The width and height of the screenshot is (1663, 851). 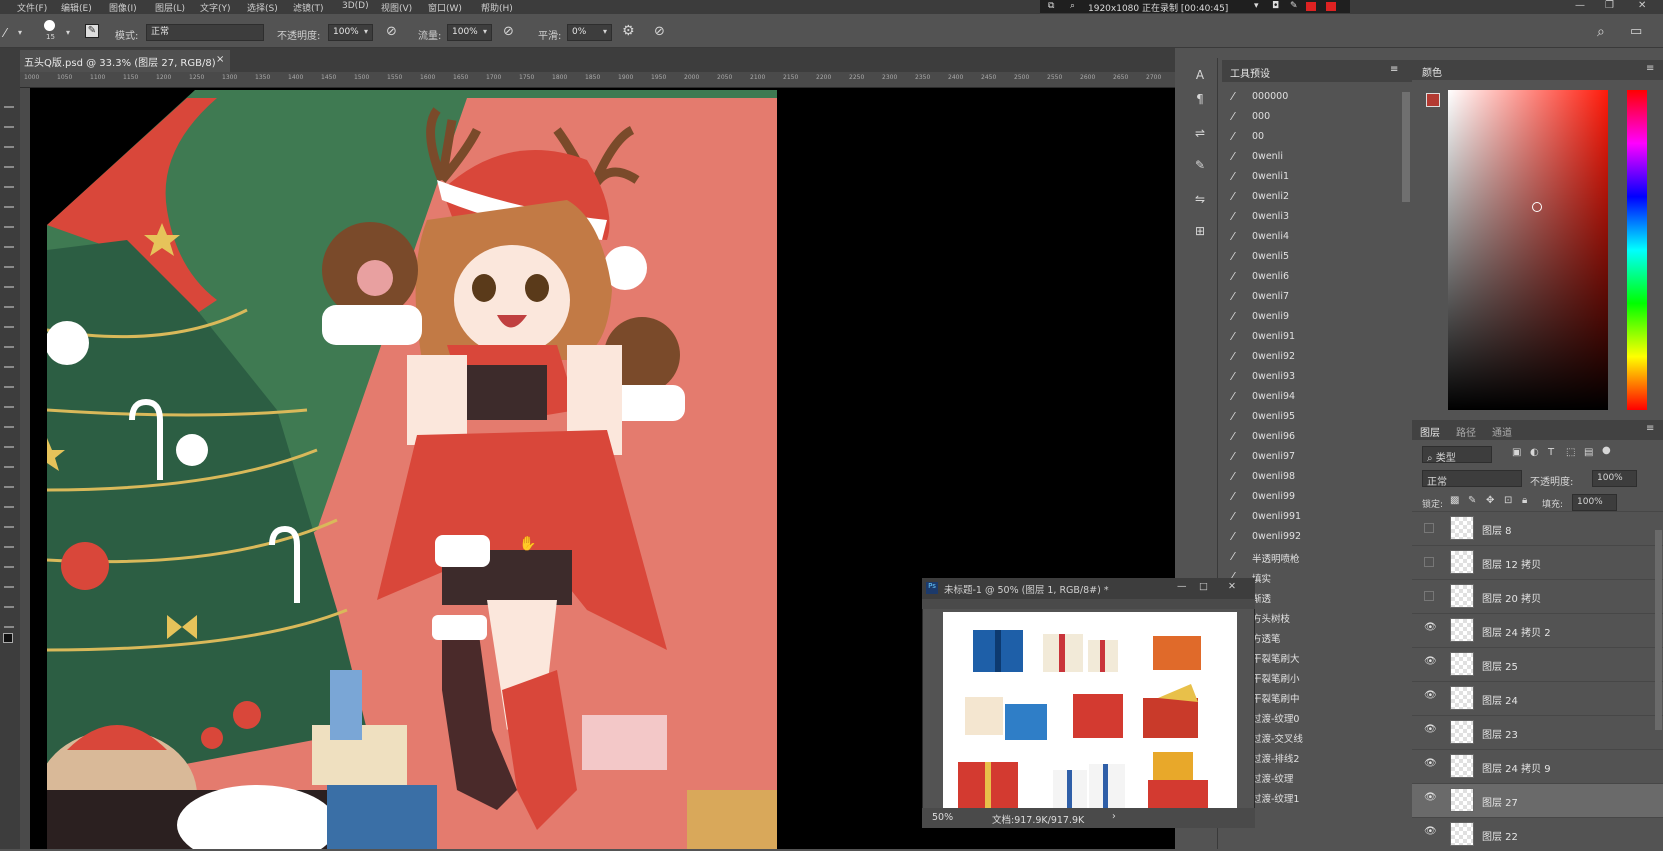 What do you see at coordinates (1472, 479) in the screenshot?
I see `blend-mode-select: 正常` at bounding box center [1472, 479].